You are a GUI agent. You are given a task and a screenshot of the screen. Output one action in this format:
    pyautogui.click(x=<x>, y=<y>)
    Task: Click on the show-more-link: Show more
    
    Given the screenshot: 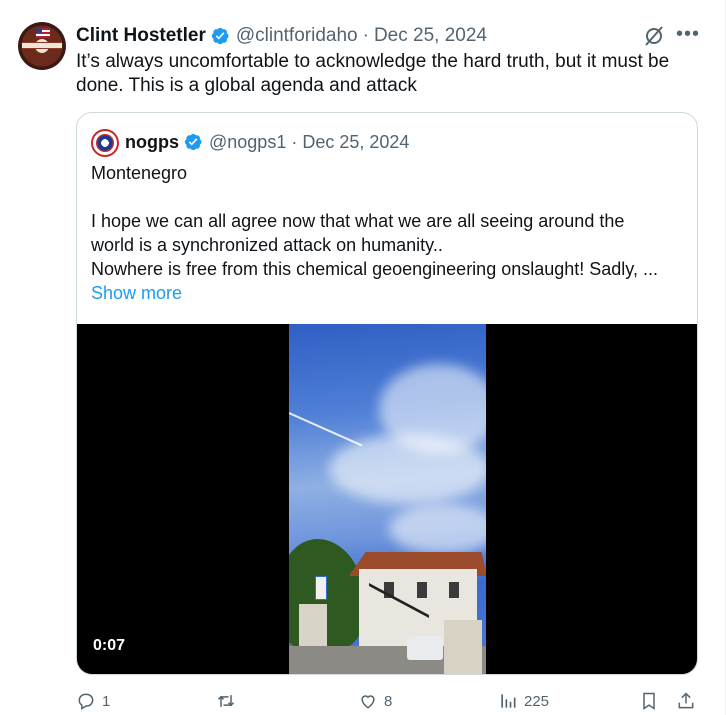 What is the action you would take?
    pyautogui.click(x=389, y=293)
    